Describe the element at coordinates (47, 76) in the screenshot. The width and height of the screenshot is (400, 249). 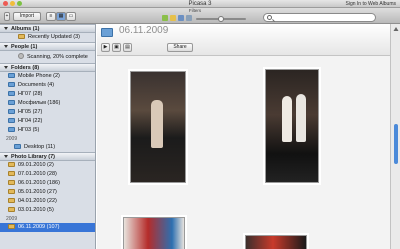
I see `sidebar-item-mobile-phone: Mobile Phone (2)` at that location.